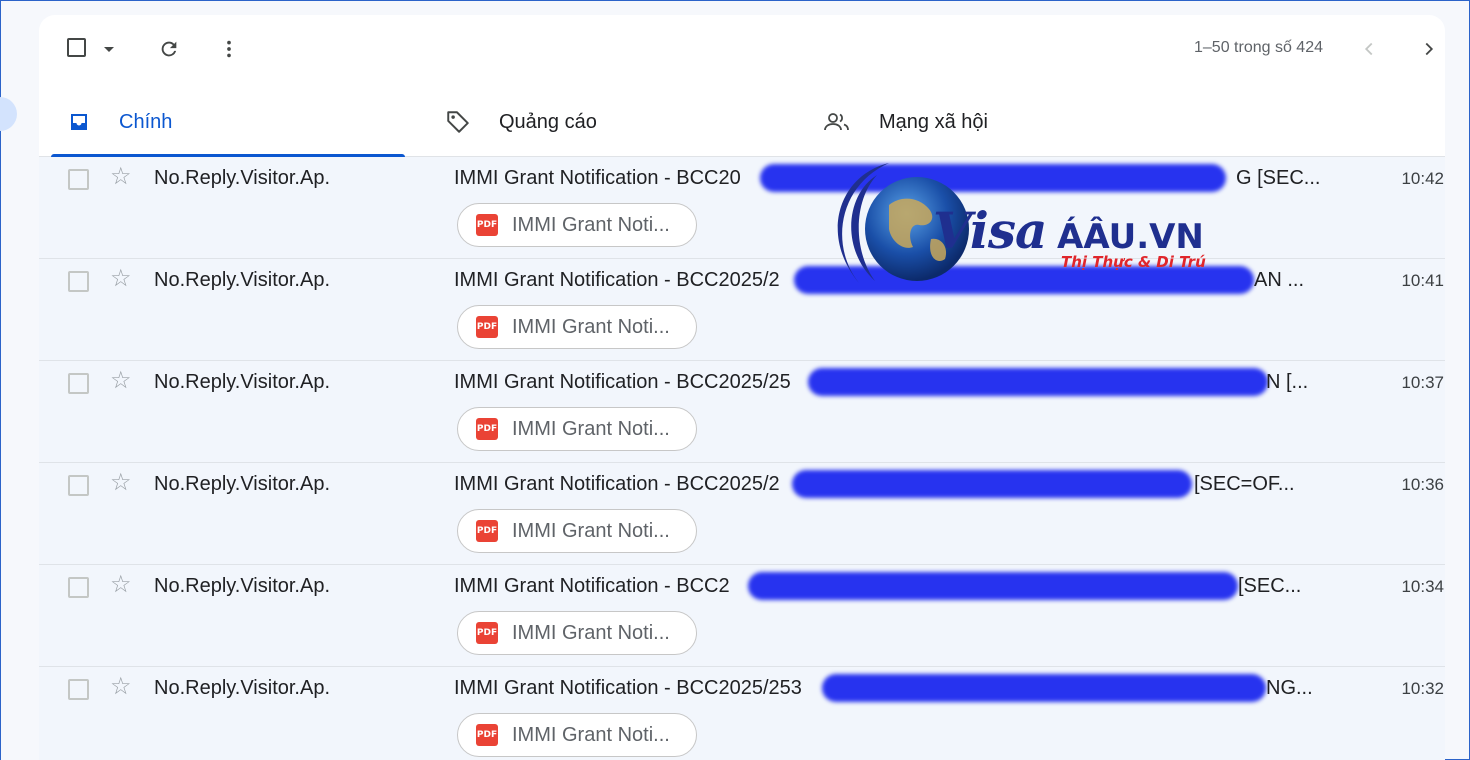 The height and width of the screenshot is (760, 1470). I want to click on next-page-icon, so click(1429, 49).